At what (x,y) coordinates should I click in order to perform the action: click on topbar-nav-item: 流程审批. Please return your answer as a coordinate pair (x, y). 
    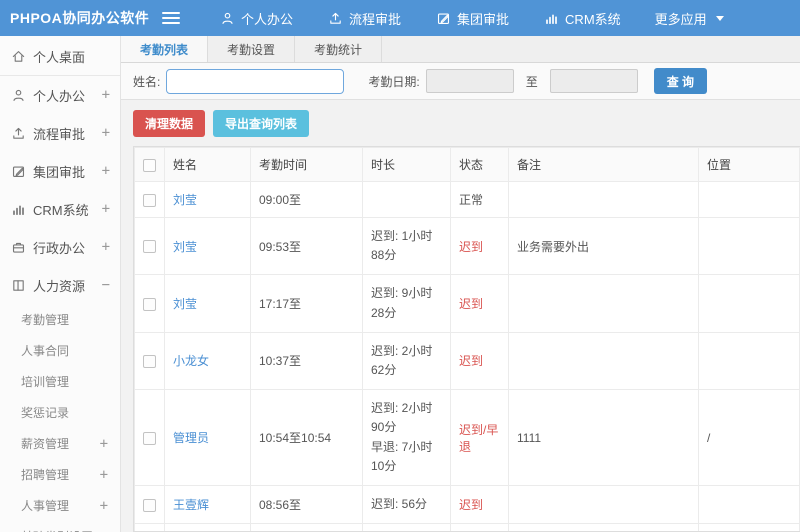
    Looking at the image, I should click on (364, 18).